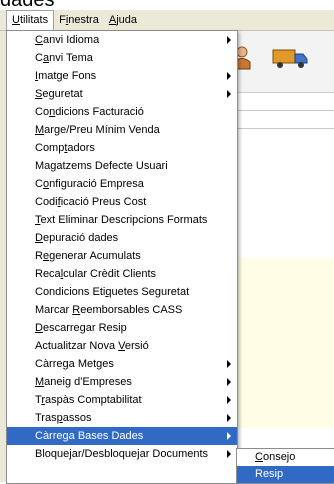 The width and height of the screenshot is (334, 484). Describe the element at coordinates (70, 292) in the screenshot. I see `menu-item-label-text: Condicions Eti` at that location.